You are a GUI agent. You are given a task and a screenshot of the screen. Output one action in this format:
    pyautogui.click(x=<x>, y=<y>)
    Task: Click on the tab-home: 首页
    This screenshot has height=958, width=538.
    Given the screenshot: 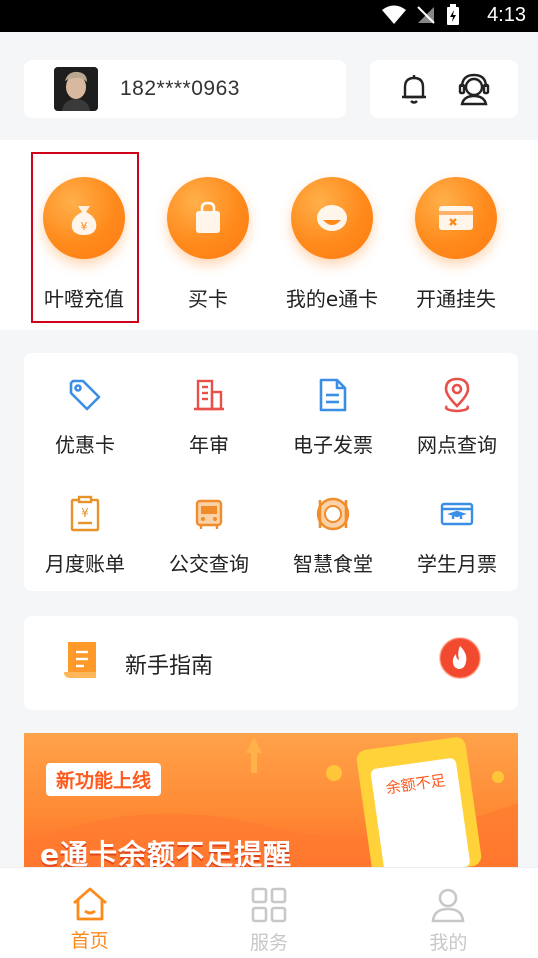 What is the action you would take?
    pyautogui.click(x=89, y=913)
    